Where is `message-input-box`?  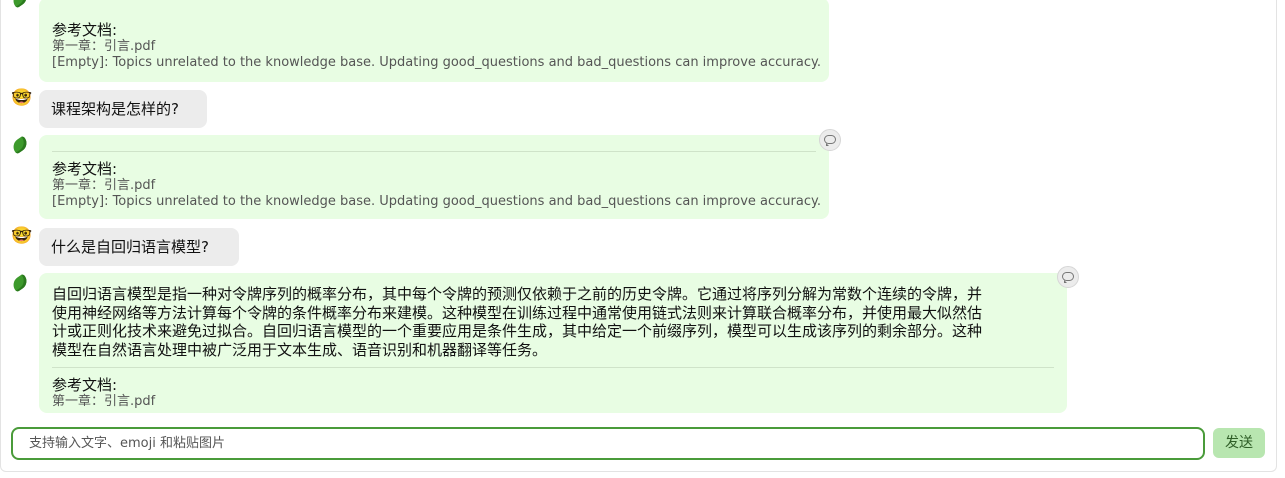 message-input-box is located at coordinates (608, 443).